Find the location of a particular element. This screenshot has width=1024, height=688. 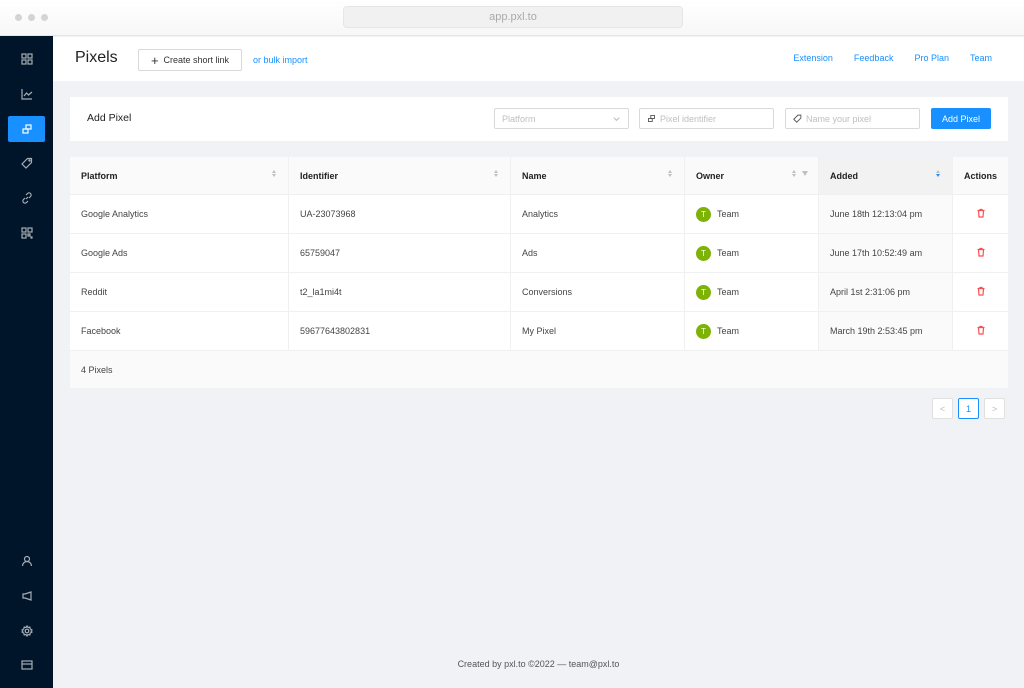

sidebar-item-billing is located at coordinates (26, 665).